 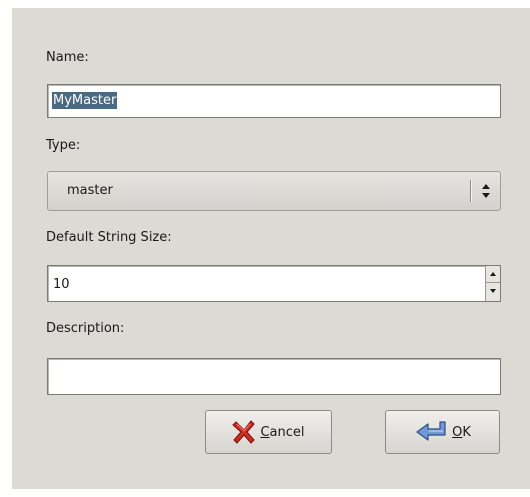 I want to click on string-size-label: Default String Size:, so click(x=109, y=237).